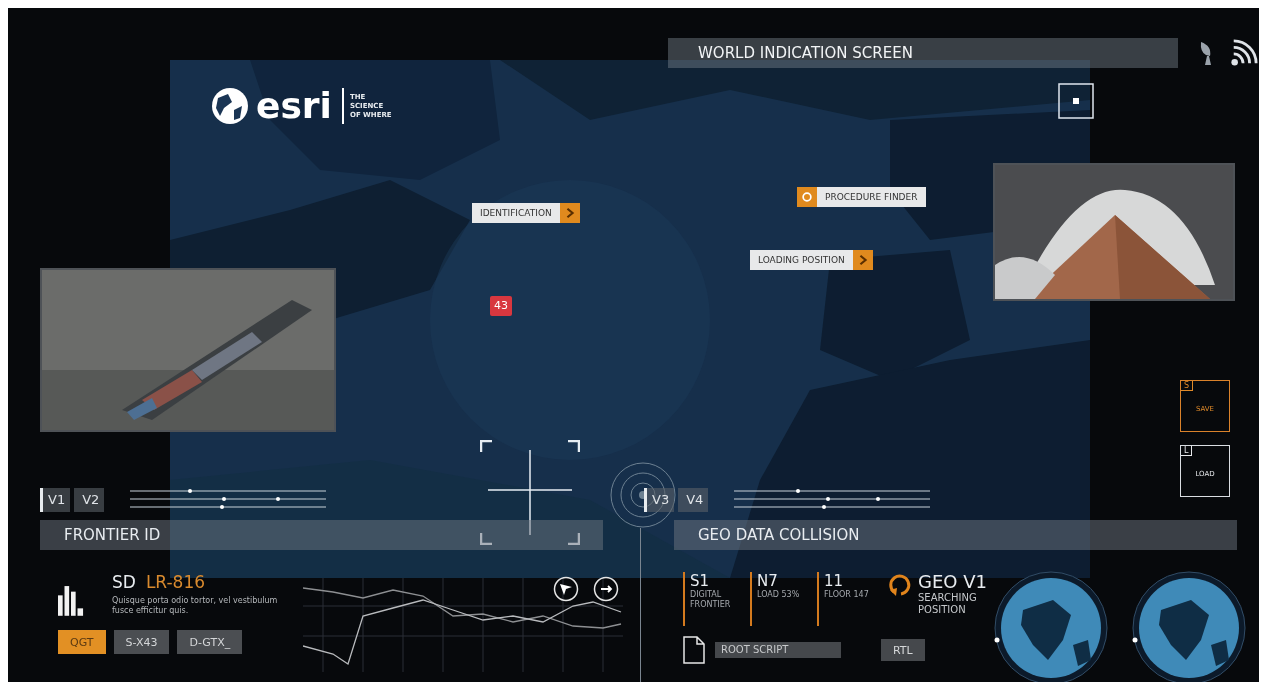  Describe the element at coordinates (210, 642) in the screenshot. I see `mode-button: D-GTX_` at that location.